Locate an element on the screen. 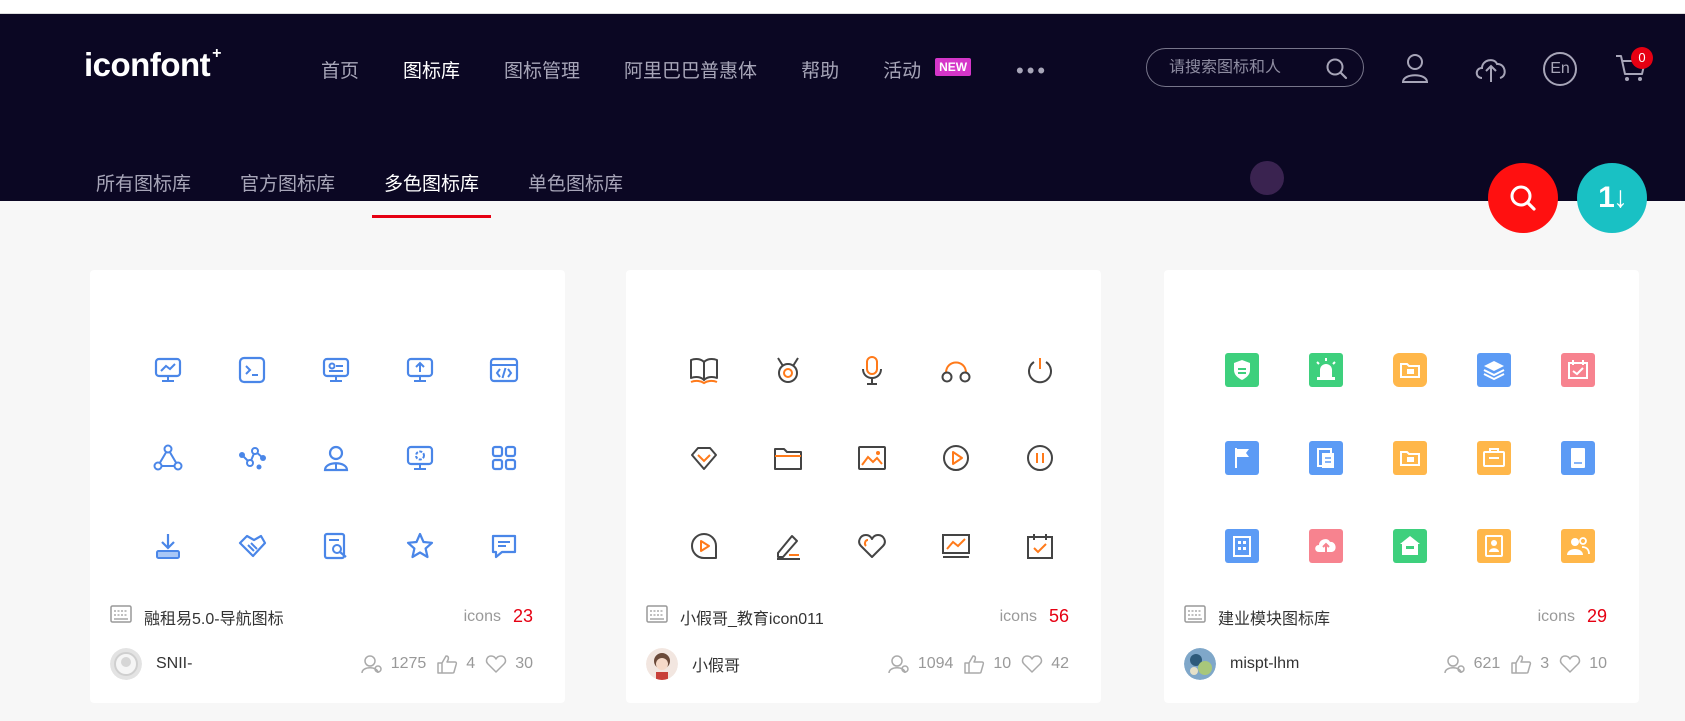 The width and height of the screenshot is (1685, 721). layers-icon is located at coordinates (1494, 370).